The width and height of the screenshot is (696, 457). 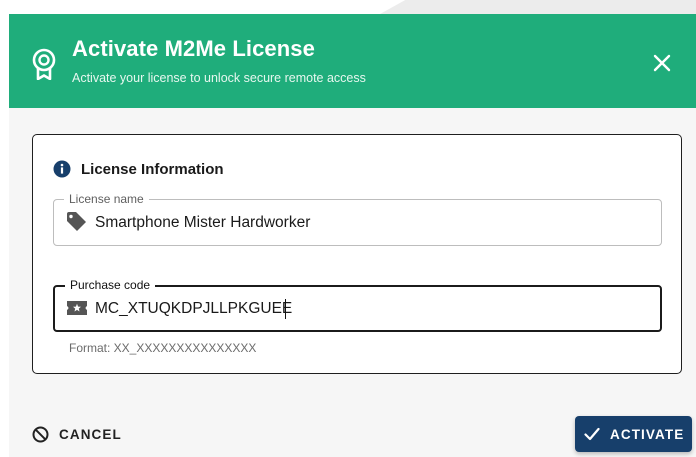 What do you see at coordinates (40, 434) in the screenshot?
I see `cancel-icon` at bounding box center [40, 434].